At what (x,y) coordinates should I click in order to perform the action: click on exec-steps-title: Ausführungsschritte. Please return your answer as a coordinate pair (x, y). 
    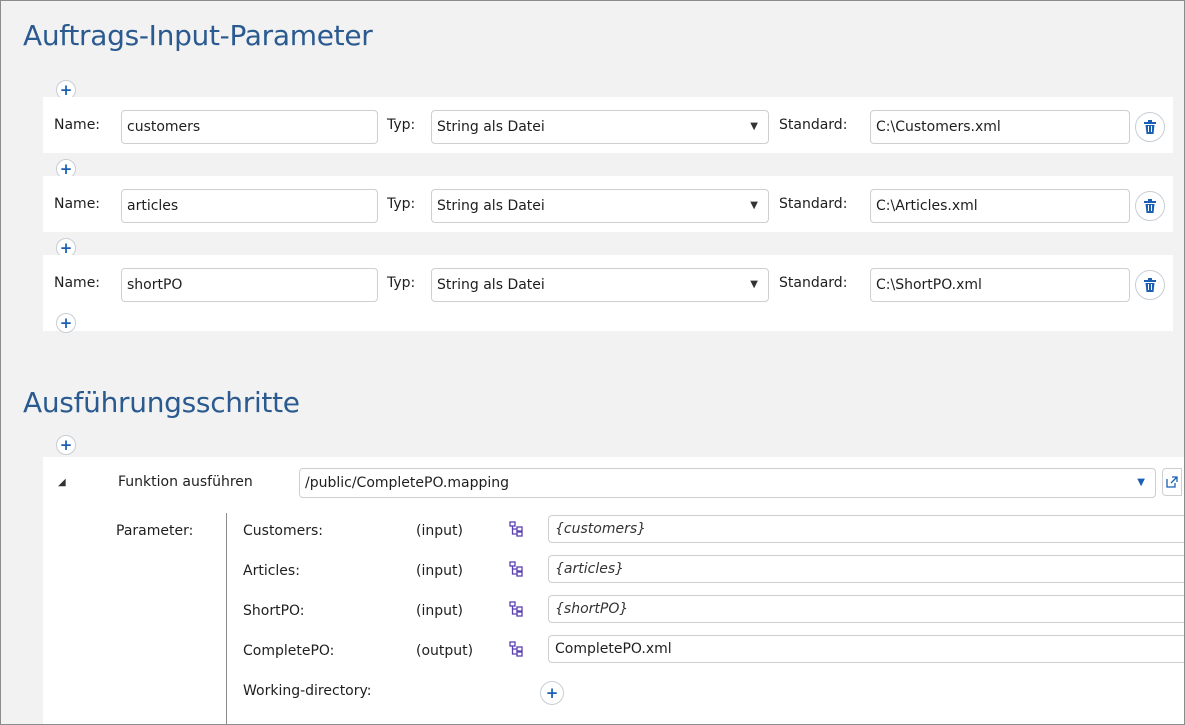
    Looking at the image, I should click on (161, 402).